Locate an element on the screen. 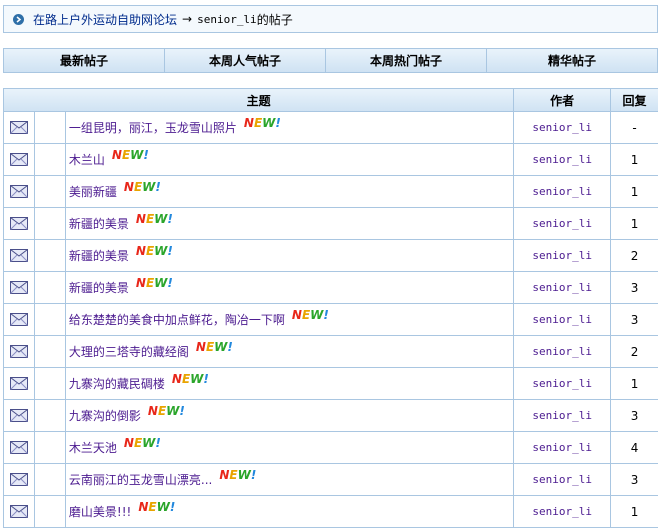 This screenshot has height=528, width=658. reply-count: 2 is located at coordinates (634, 256).